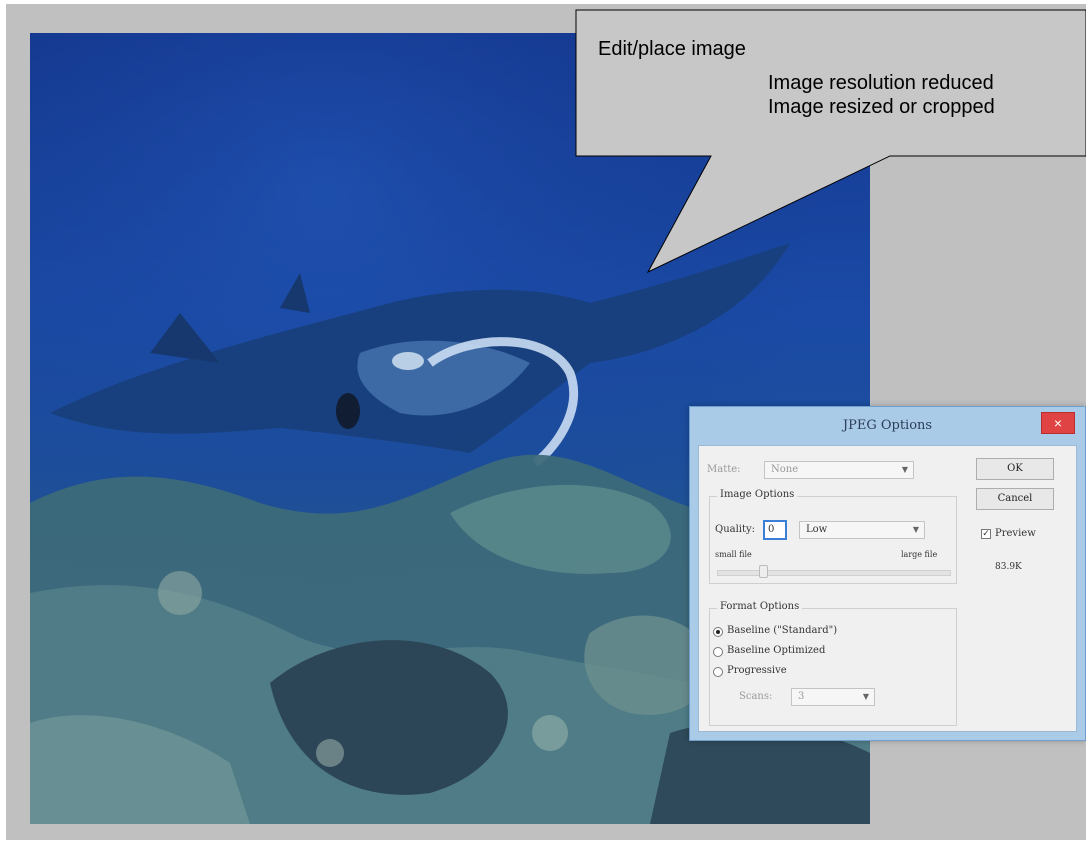 The width and height of the screenshot is (1086, 843). What do you see at coordinates (733, 554) in the screenshot?
I see `small-file-label: small file` at bounding box center [733, 554].